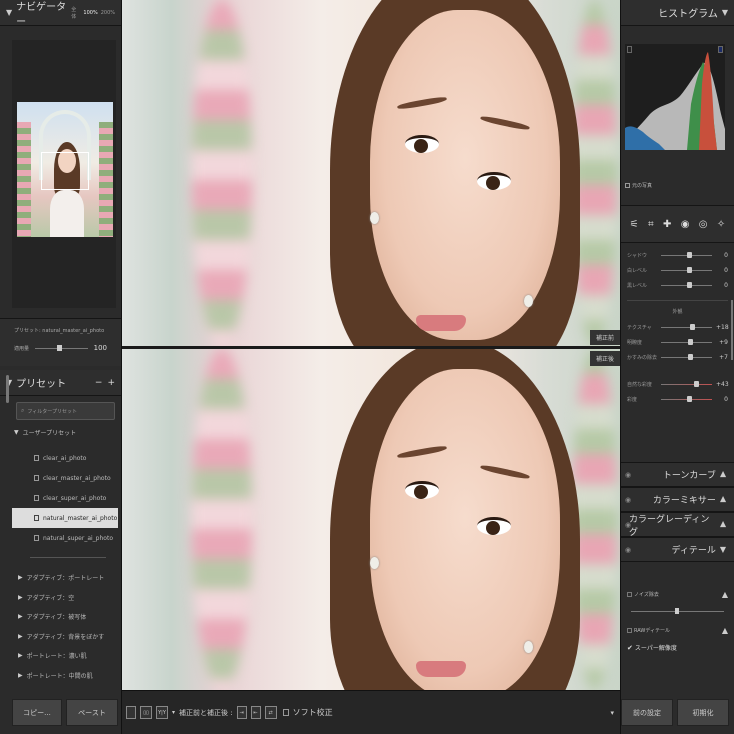  I want to click on mask-icon: ◉, so click(685, 224).